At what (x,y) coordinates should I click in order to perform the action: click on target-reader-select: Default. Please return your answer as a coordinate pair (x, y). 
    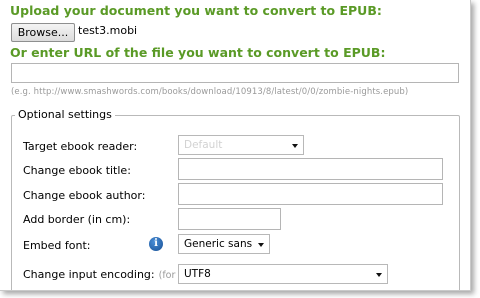
    Looking at the image, I should click on (241, 145).